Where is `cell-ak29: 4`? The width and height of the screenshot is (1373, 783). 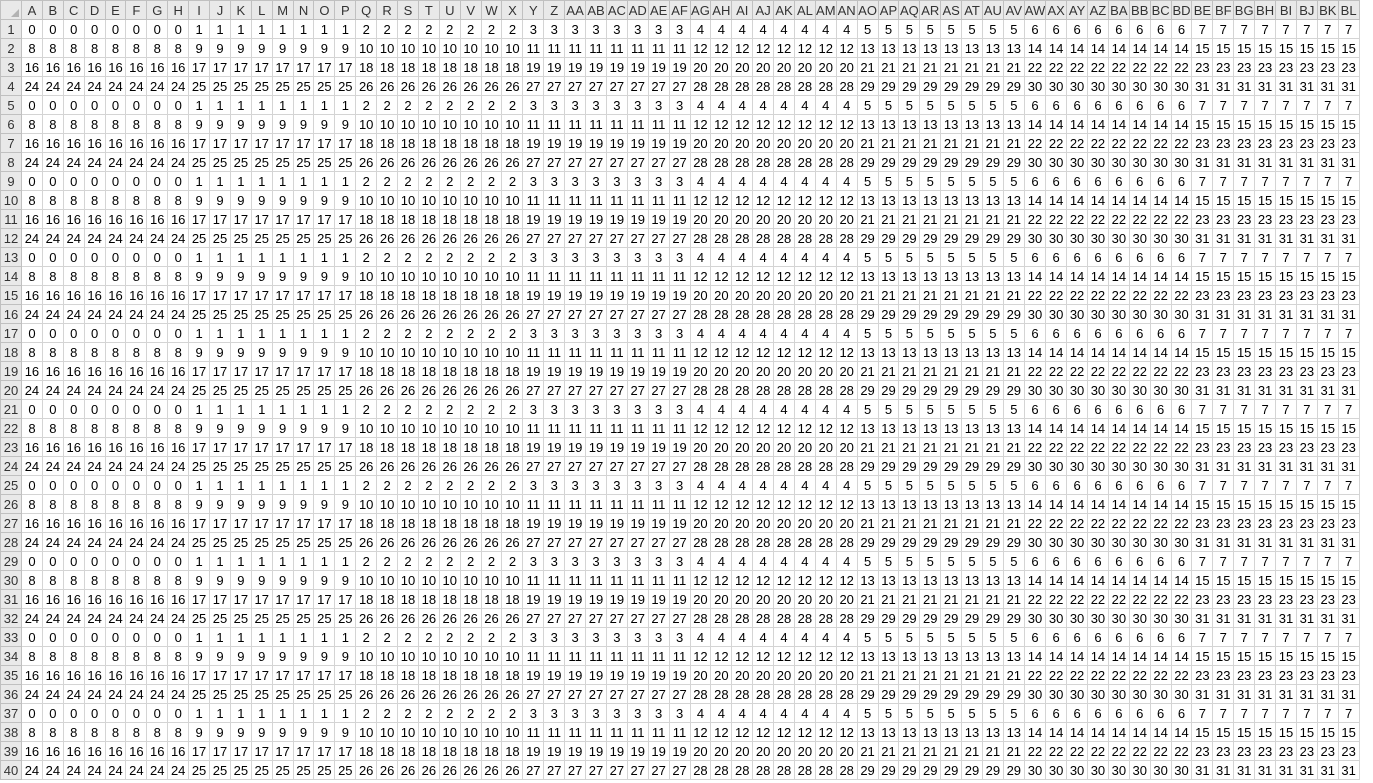 cell-ak29: 4 is located at coordinates (784, 561).